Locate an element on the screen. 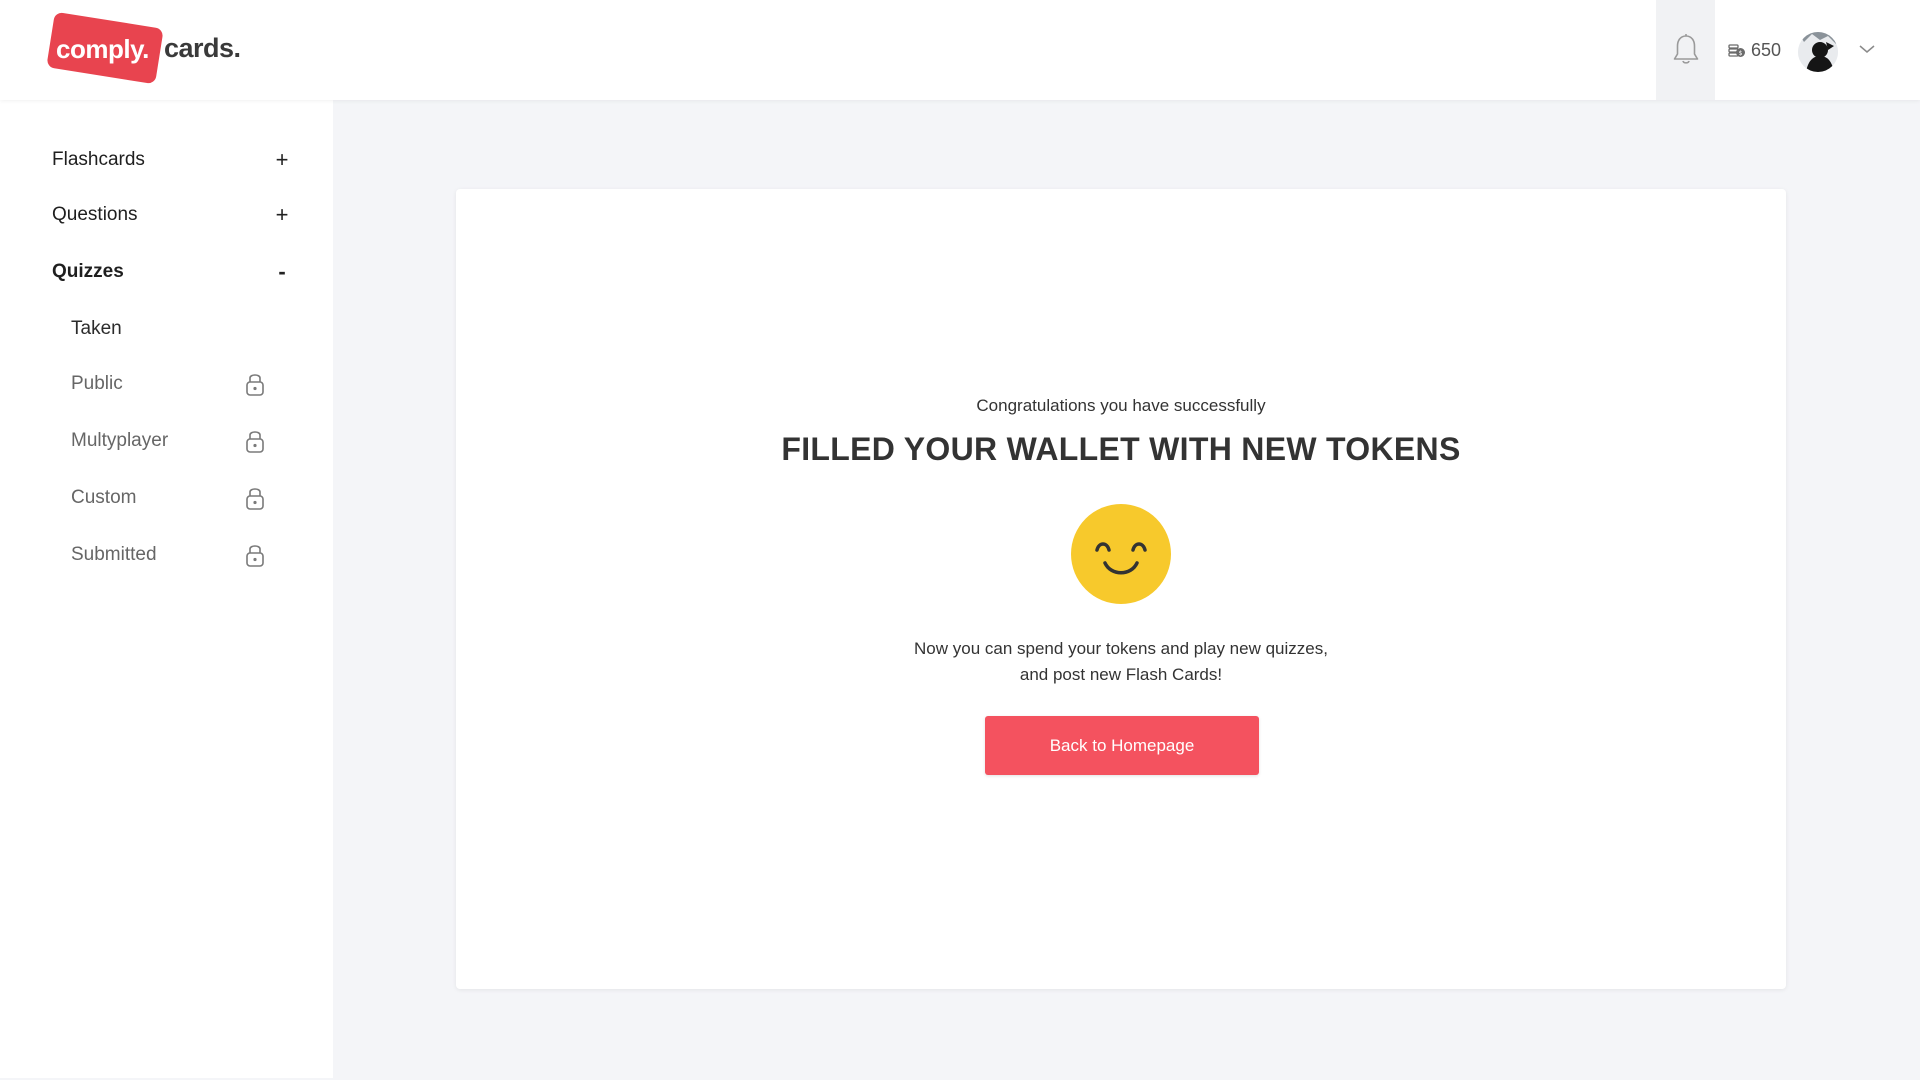 Image resolution: width=1920 pixels, height=1080 pixels. avatar-image is located at coordinates (1818, 52).